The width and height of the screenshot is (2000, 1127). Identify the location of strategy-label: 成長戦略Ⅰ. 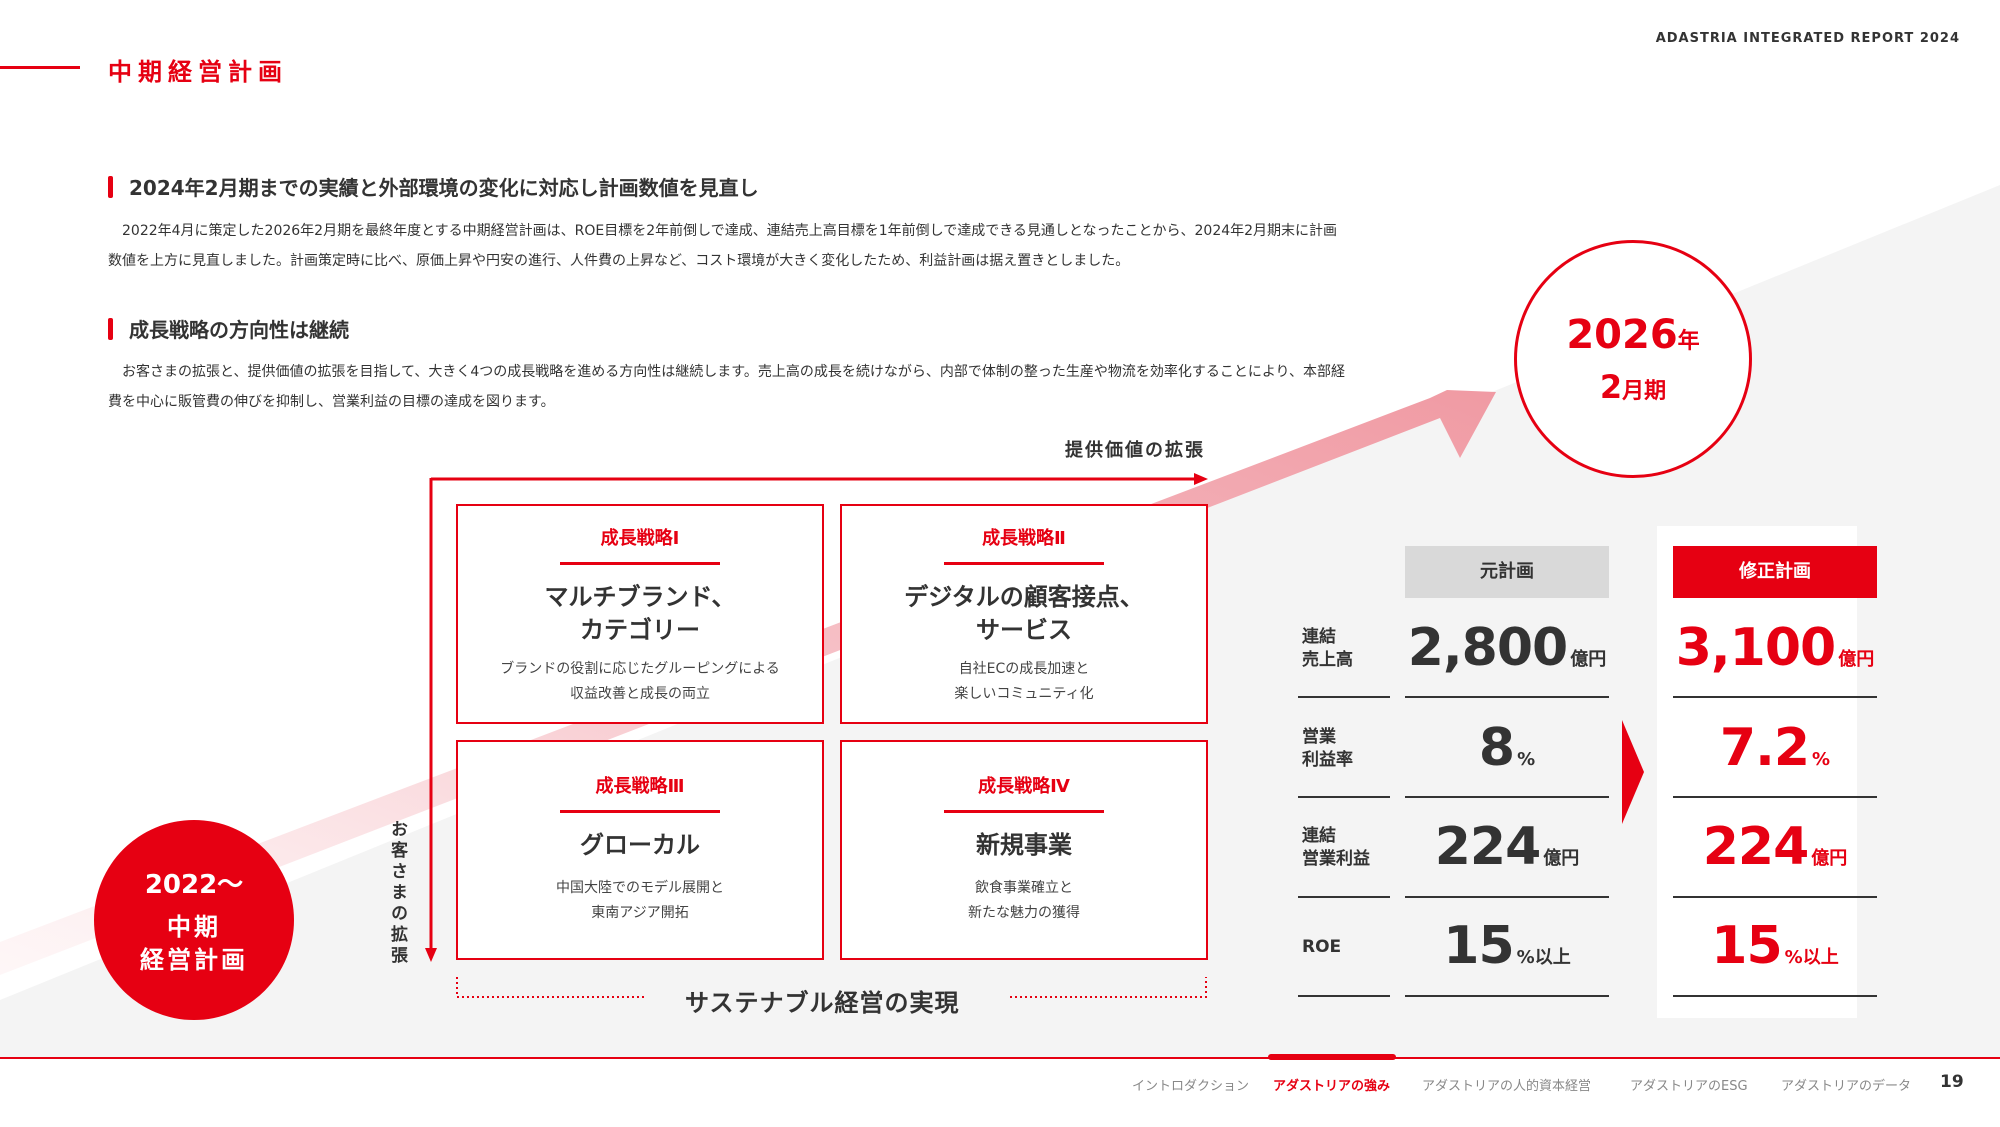
(640, 538).